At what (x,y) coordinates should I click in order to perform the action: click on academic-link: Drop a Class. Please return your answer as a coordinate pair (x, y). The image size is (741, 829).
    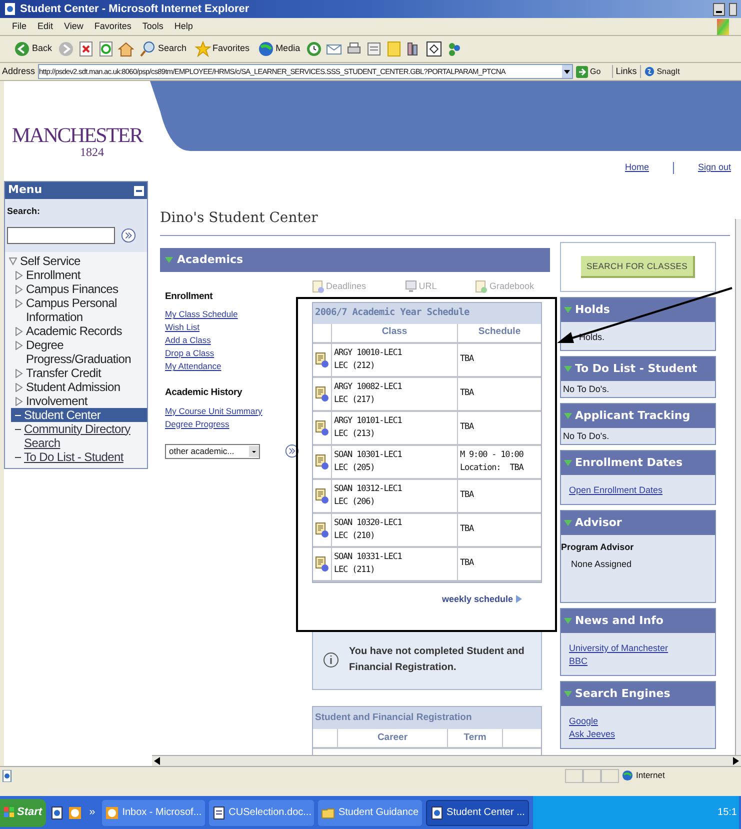
    Looking at the image, I should click on (189, 353).